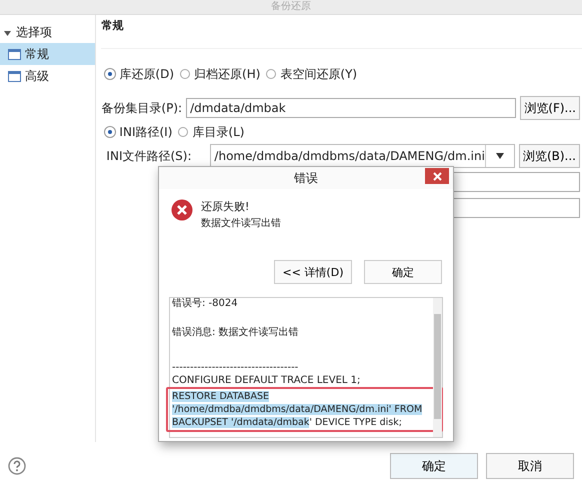 The height and width of the screenshot is (490, 582). Describe the element at coordinates (500, 156) in the screenshot. I see `dropdown-arrow-icon` at that location.